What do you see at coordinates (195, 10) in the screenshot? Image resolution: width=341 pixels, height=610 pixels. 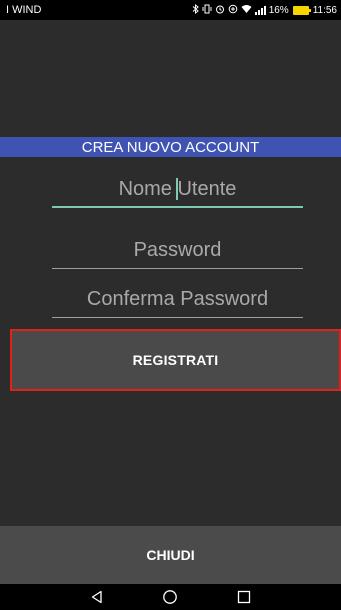 I see `bluetooth-icon` at bounding box center [195, 10].